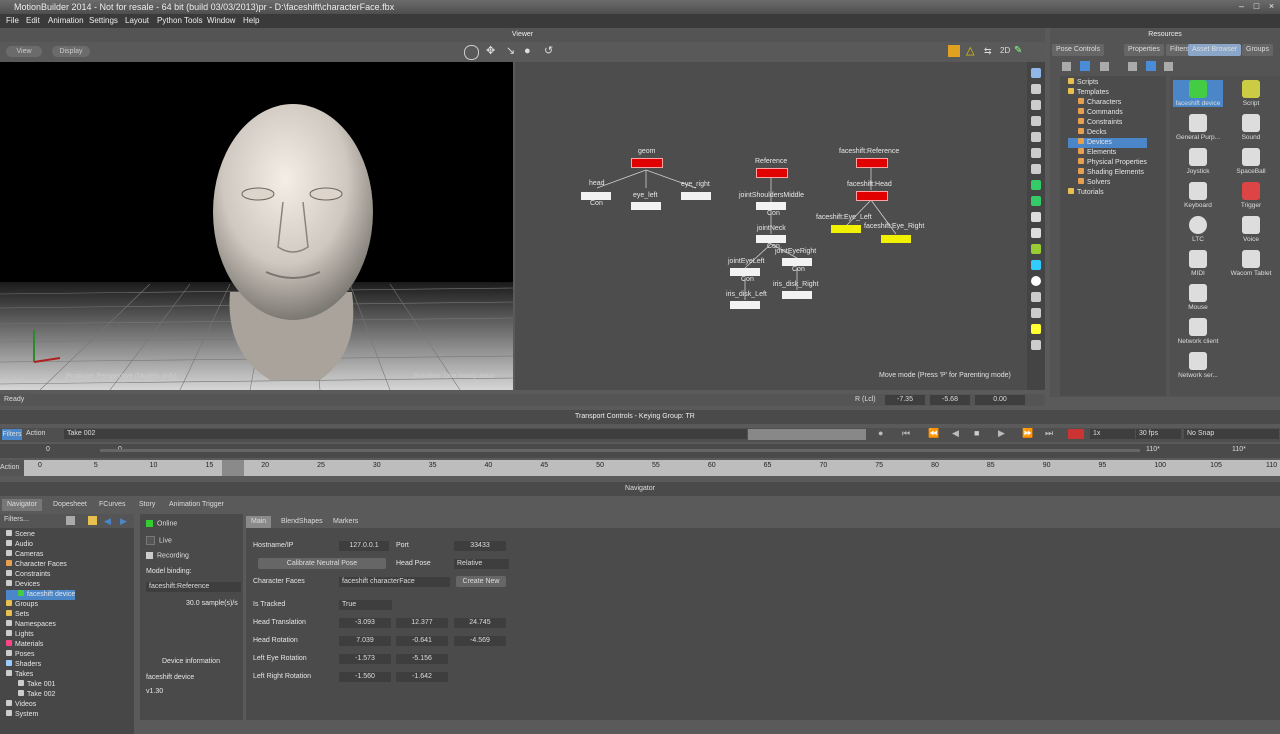 This screenshot has width=1280, height=734. I want to click on navigator-tree-item: Sets, so click(40, 615).